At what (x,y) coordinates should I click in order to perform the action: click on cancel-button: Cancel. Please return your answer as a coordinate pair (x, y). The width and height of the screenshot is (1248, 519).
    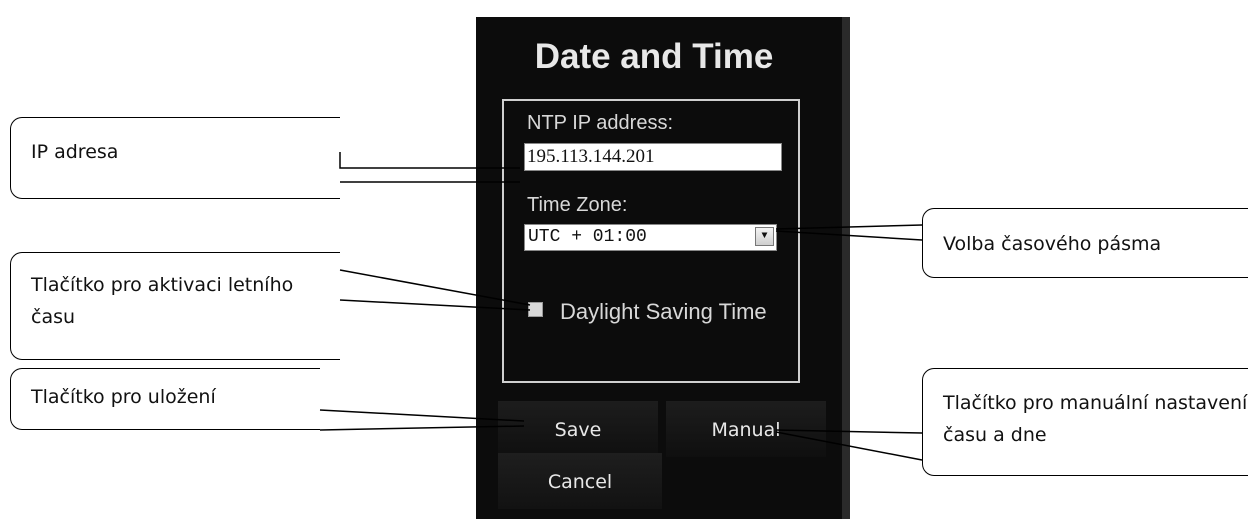
    Looking at the image, I should click on (580, 481).